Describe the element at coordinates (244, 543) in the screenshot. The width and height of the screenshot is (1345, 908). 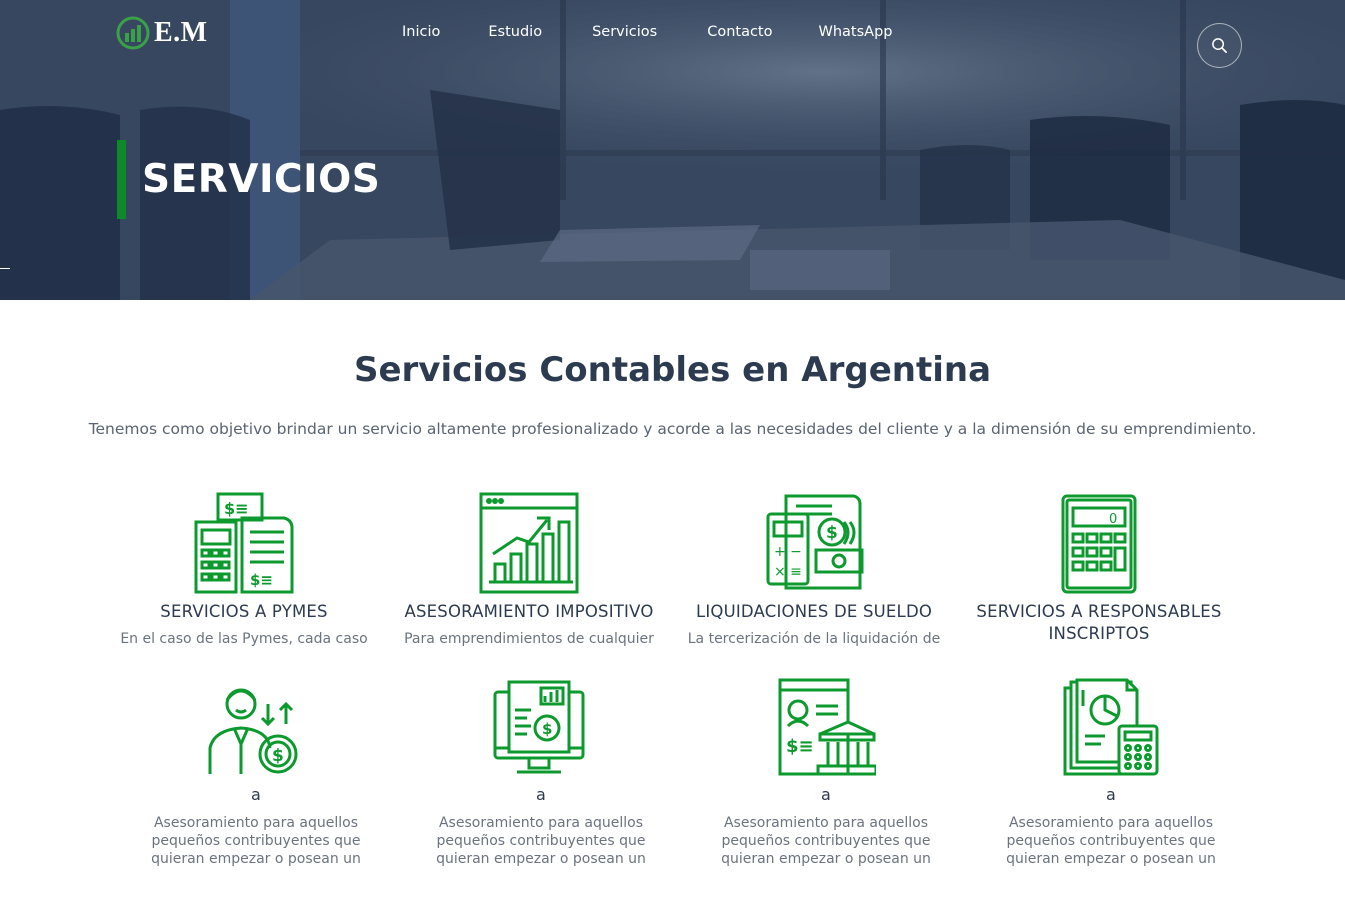
I see `calculator-invoice-icon: $≡ $≡` at that location.